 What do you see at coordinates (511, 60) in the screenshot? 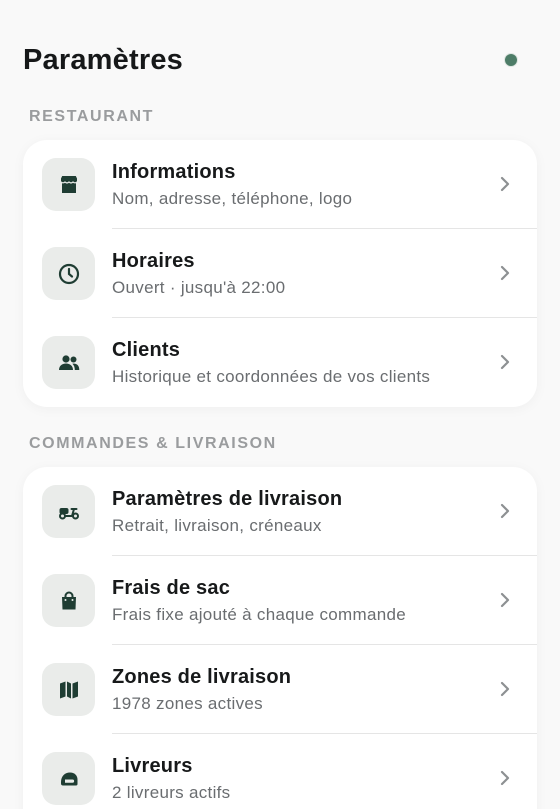
I see `status-indicator` at bounding box center [511, 60].